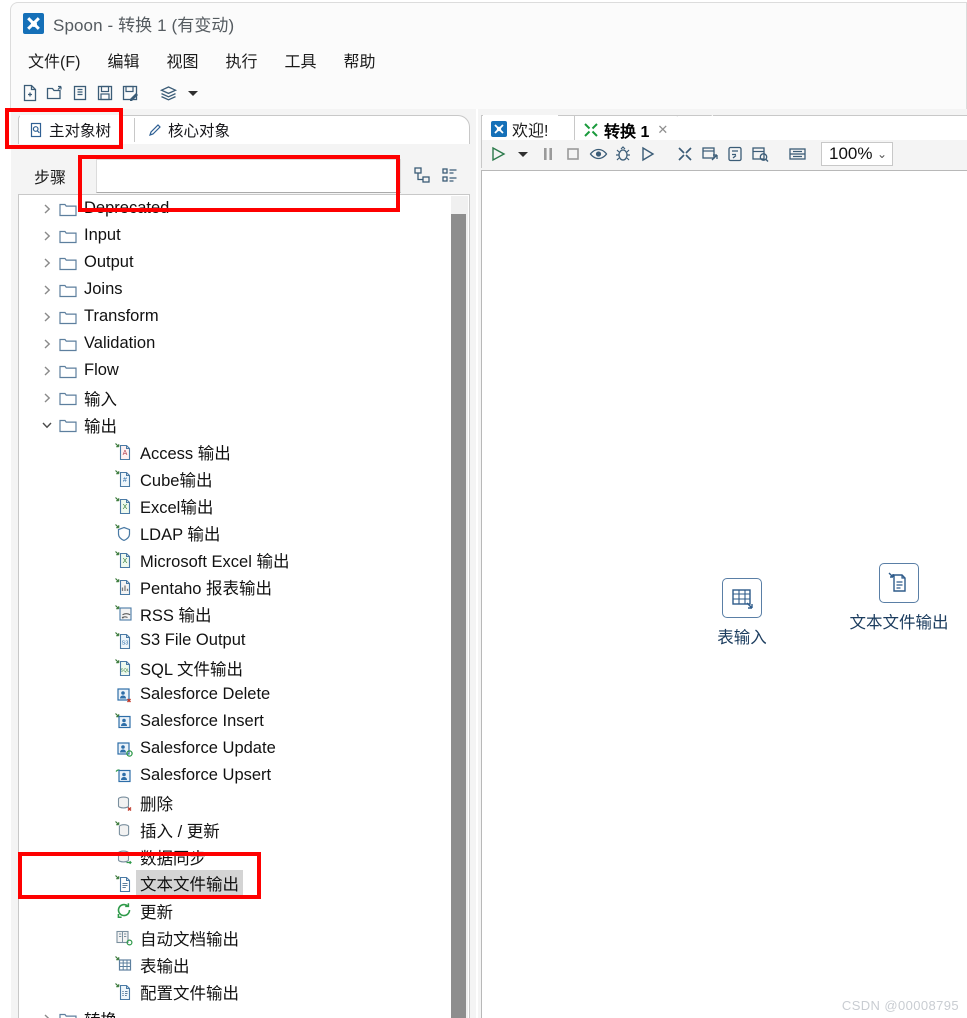 Image resolution: width=967 pixels, height=1018 pixels. Describe the element at coordinates (235, 964) in the screenshot. I see `tree-item: 表输出` at that location.